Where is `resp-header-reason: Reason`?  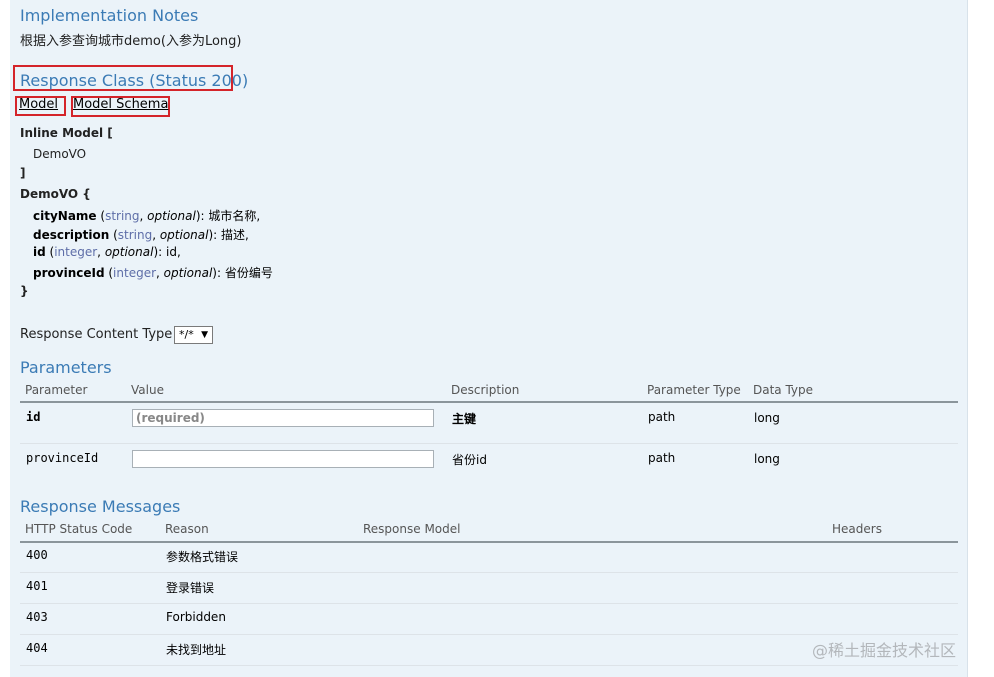
resp-header-reason: Reason is located at coordinates (187, 529).